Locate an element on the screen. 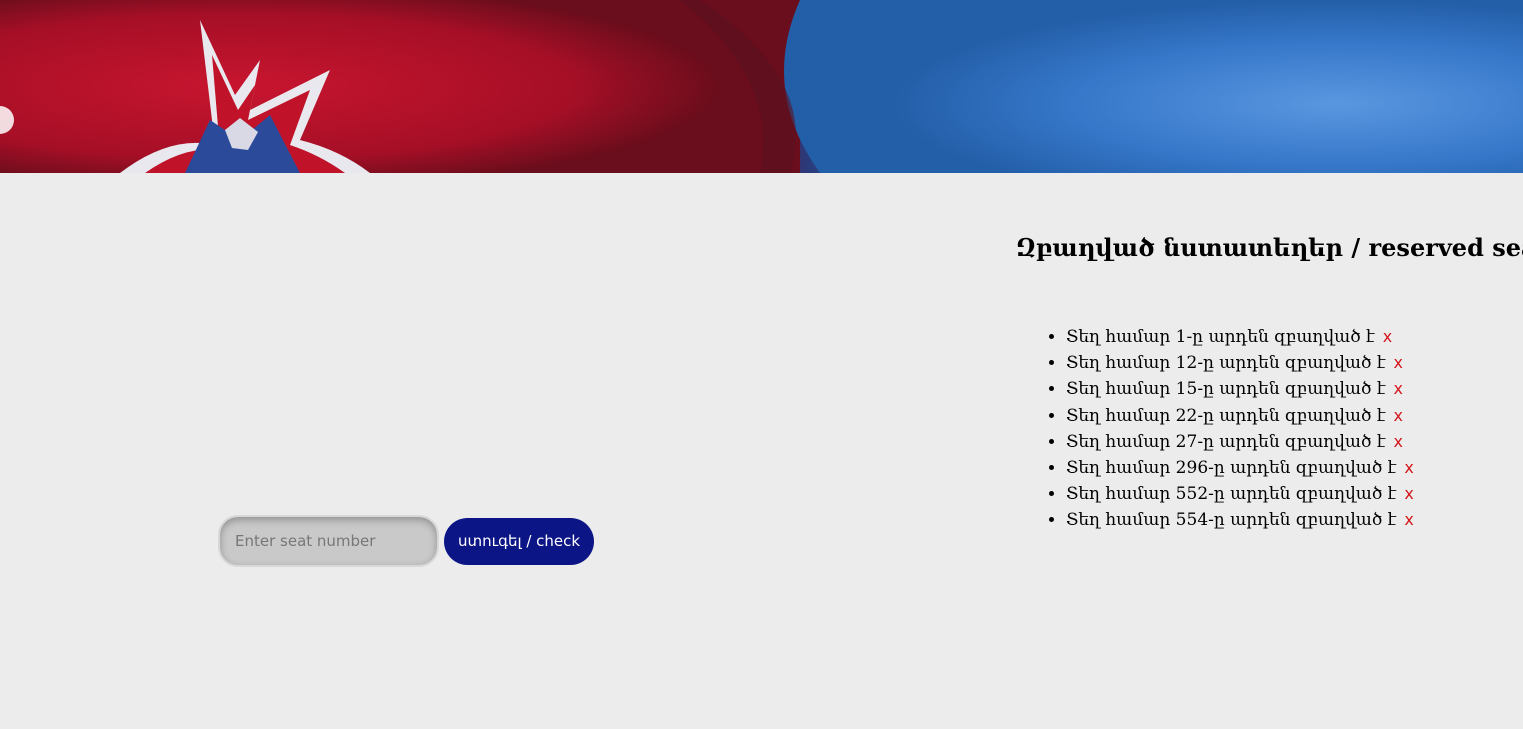 The width and height of the screenshot is (1523, 729). reserved-seat-text: Տեղ համար 552-ը արդեն զբաղված է is located at coordinates (1231, 494).